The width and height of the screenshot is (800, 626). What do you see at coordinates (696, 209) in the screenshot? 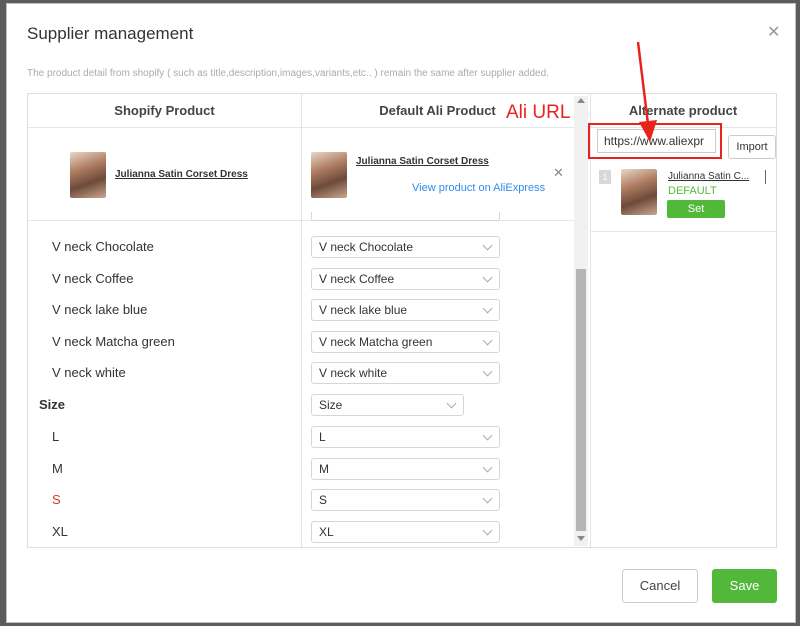
I see `set-default-button: Set` at bounding box center [696, 209].